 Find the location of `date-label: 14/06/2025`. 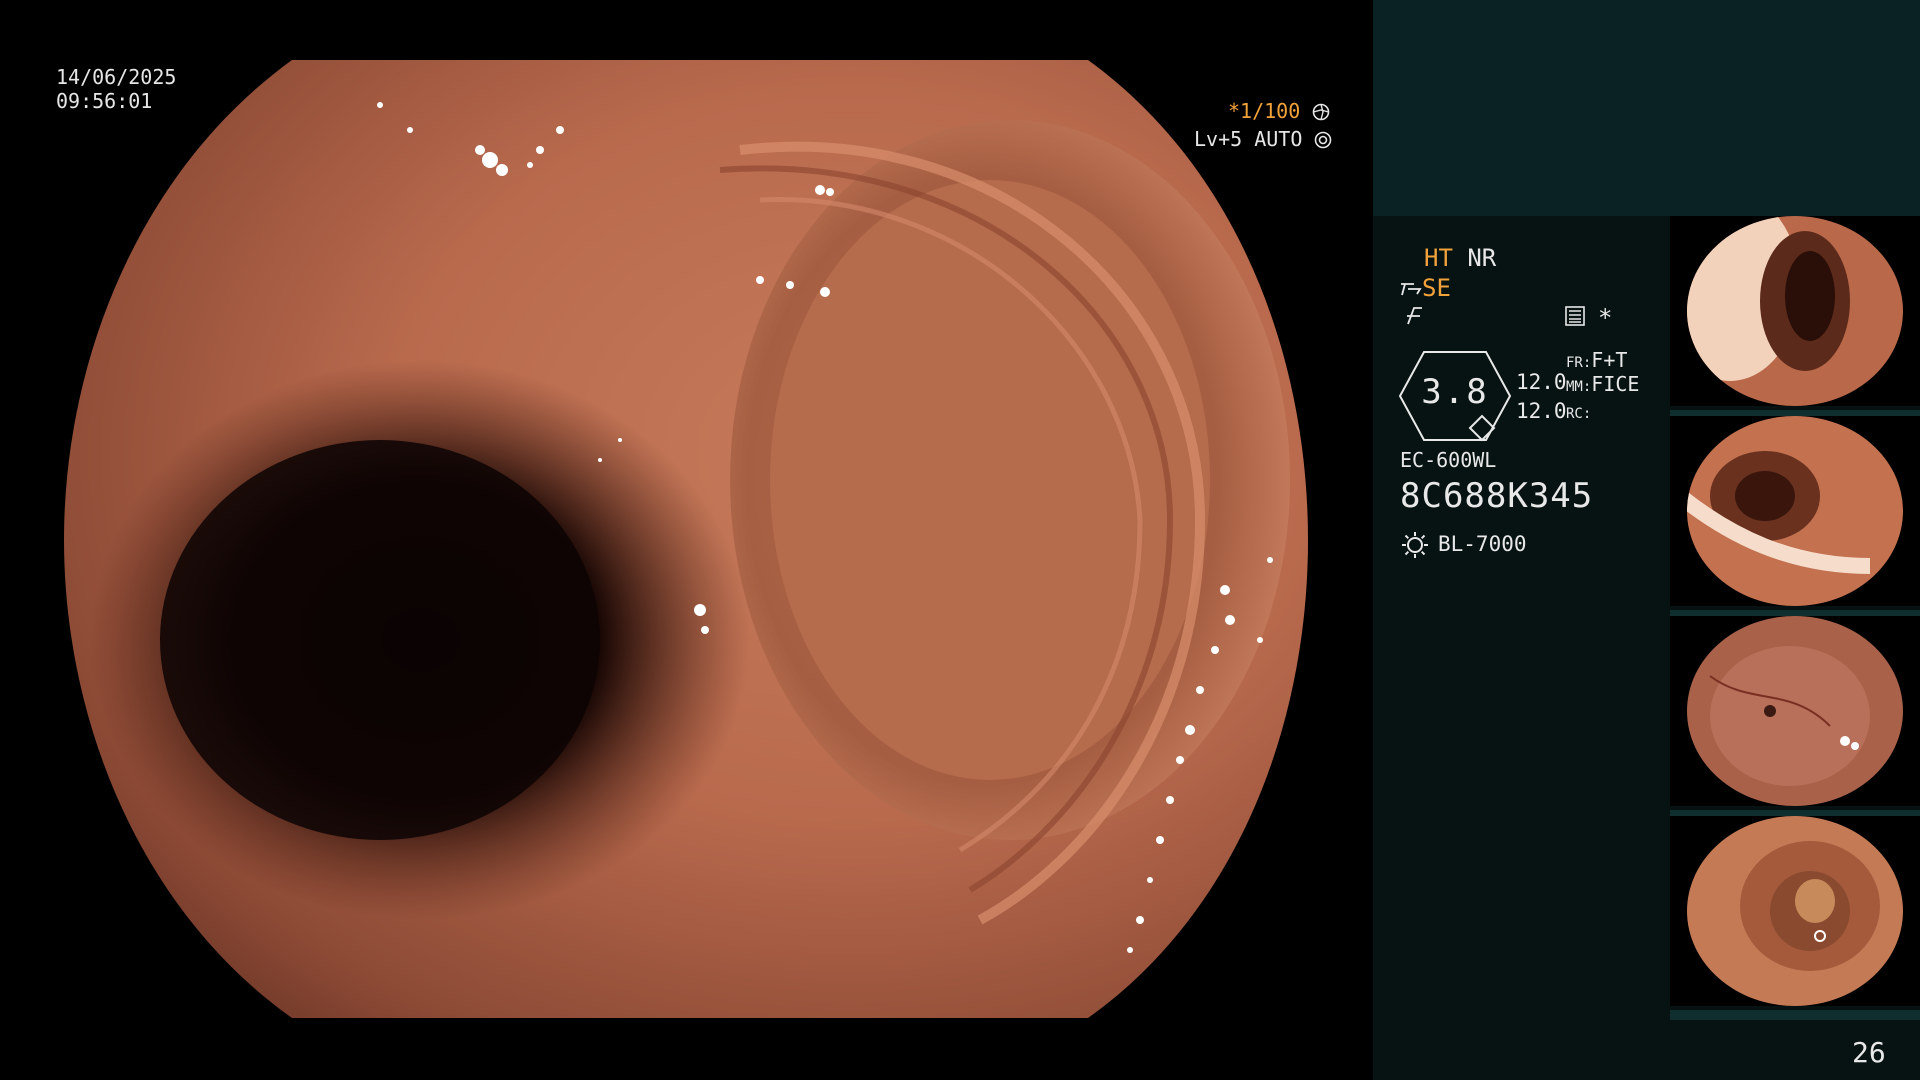

date-label: 14/06/2025 is located at coordinates (116, 77).